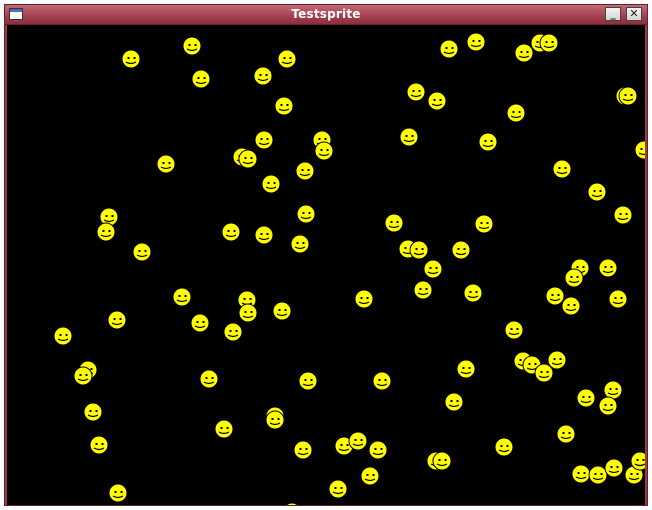  I want to click on title-bar: Testsprite _ ✕, so click(326, 15).